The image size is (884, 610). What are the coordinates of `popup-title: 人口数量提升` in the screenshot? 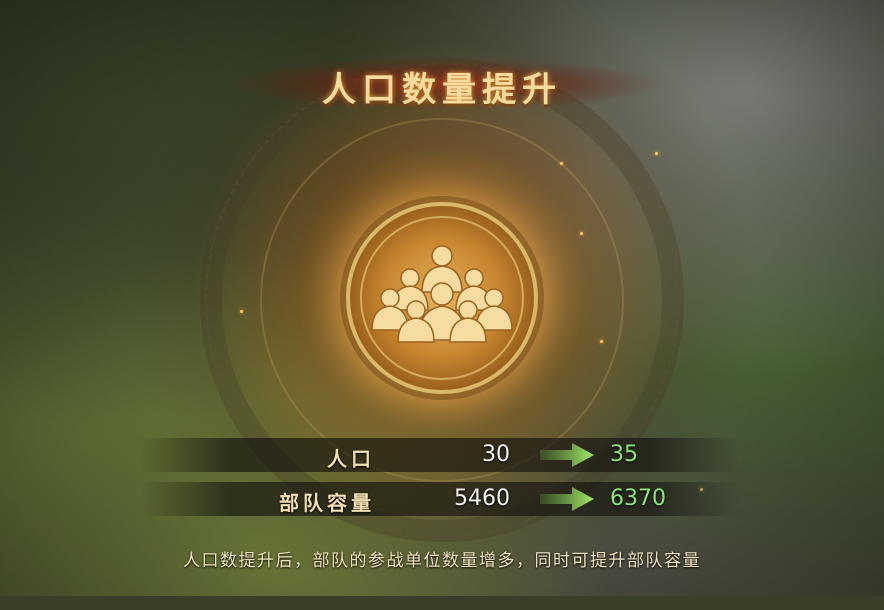 It's located at (442, 90).